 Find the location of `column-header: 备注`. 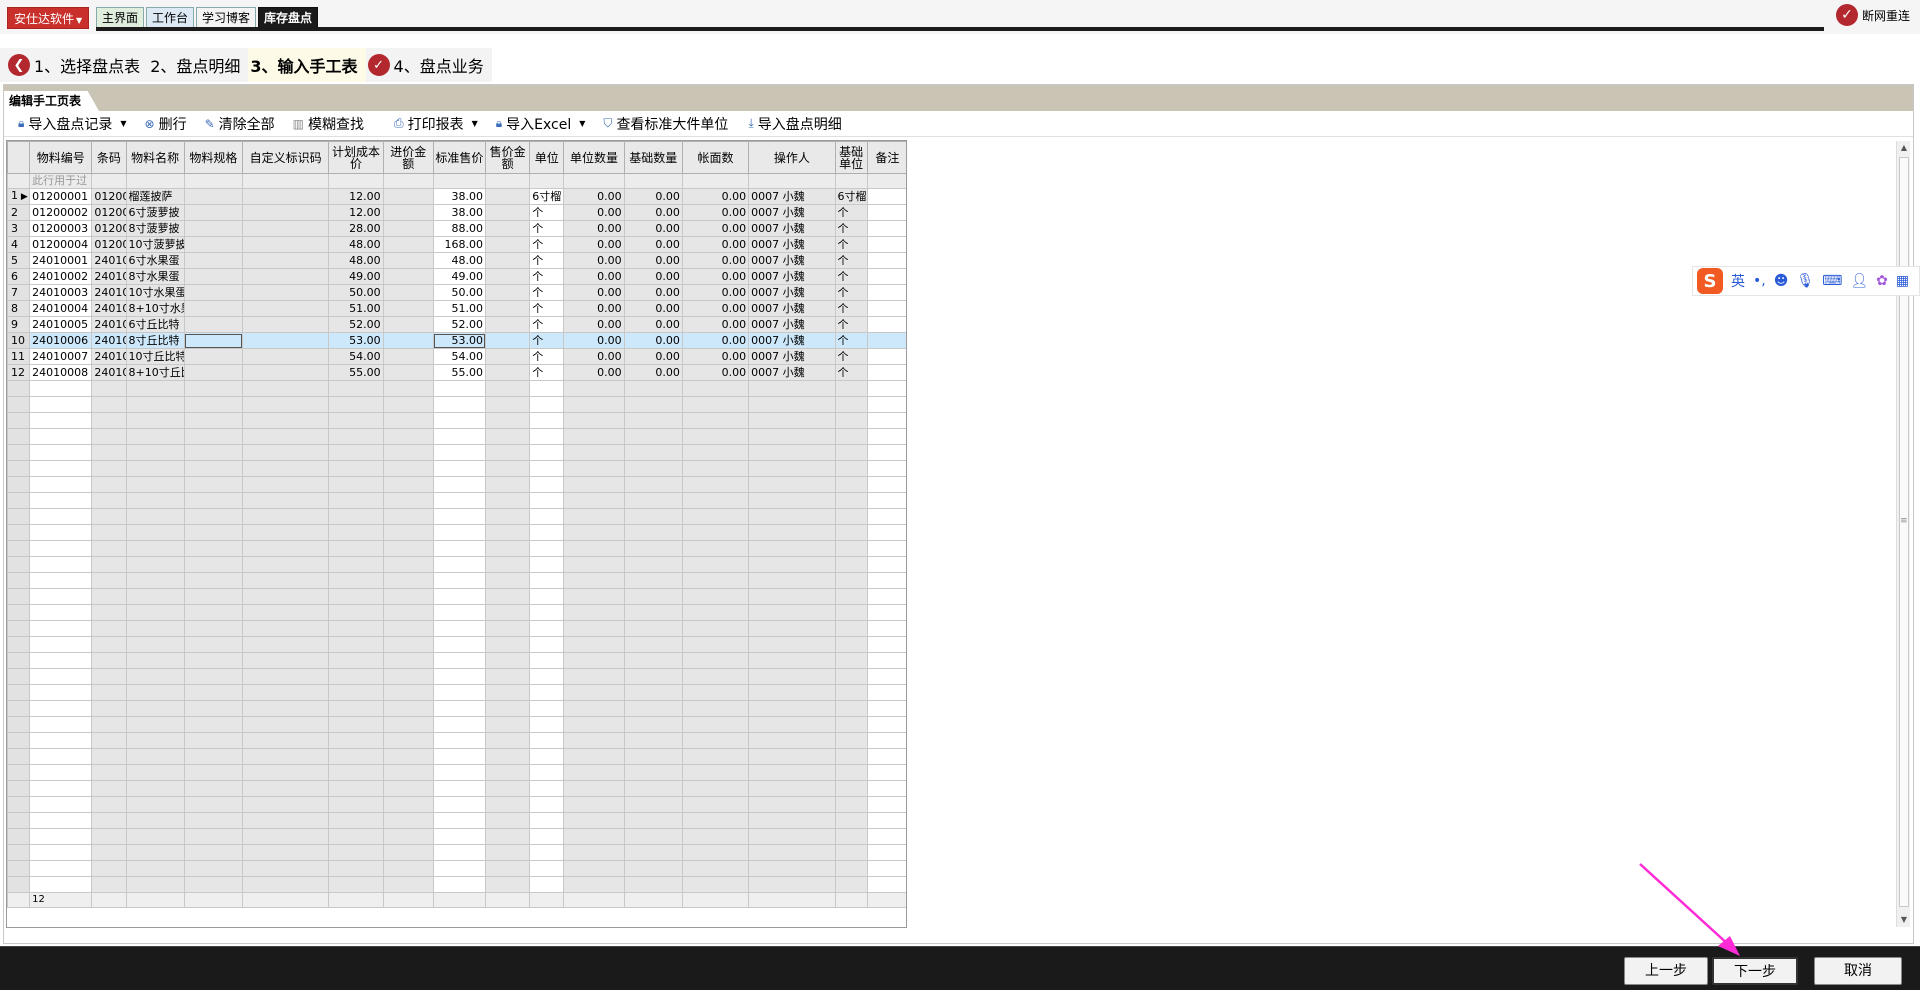

column-header: 备注 is located at coordinates (886, 157).